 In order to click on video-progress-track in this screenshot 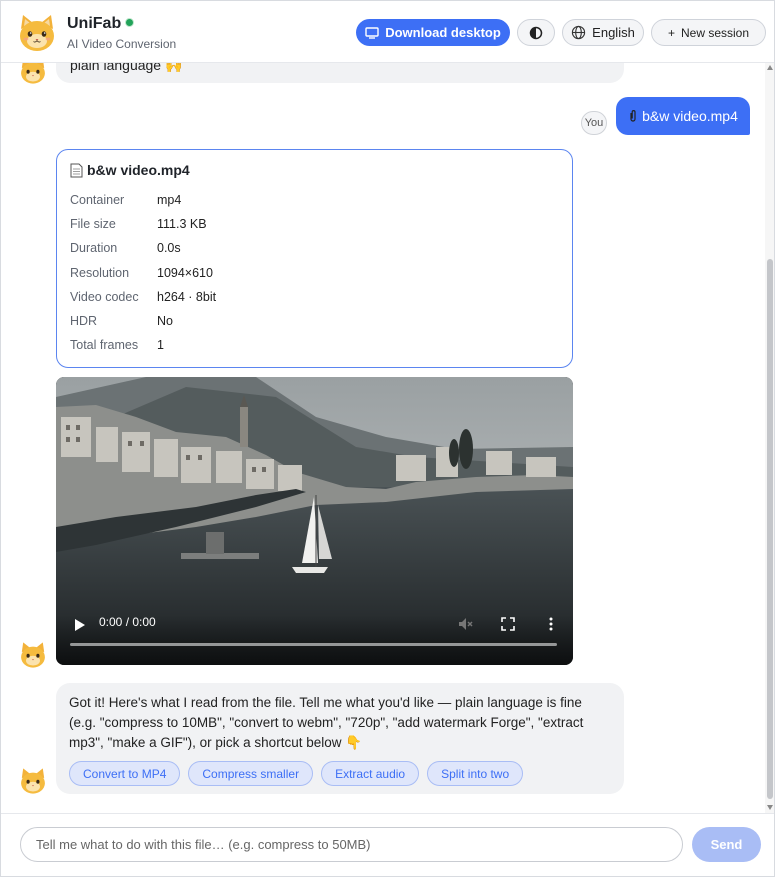, I will do `click(313, 644)`.